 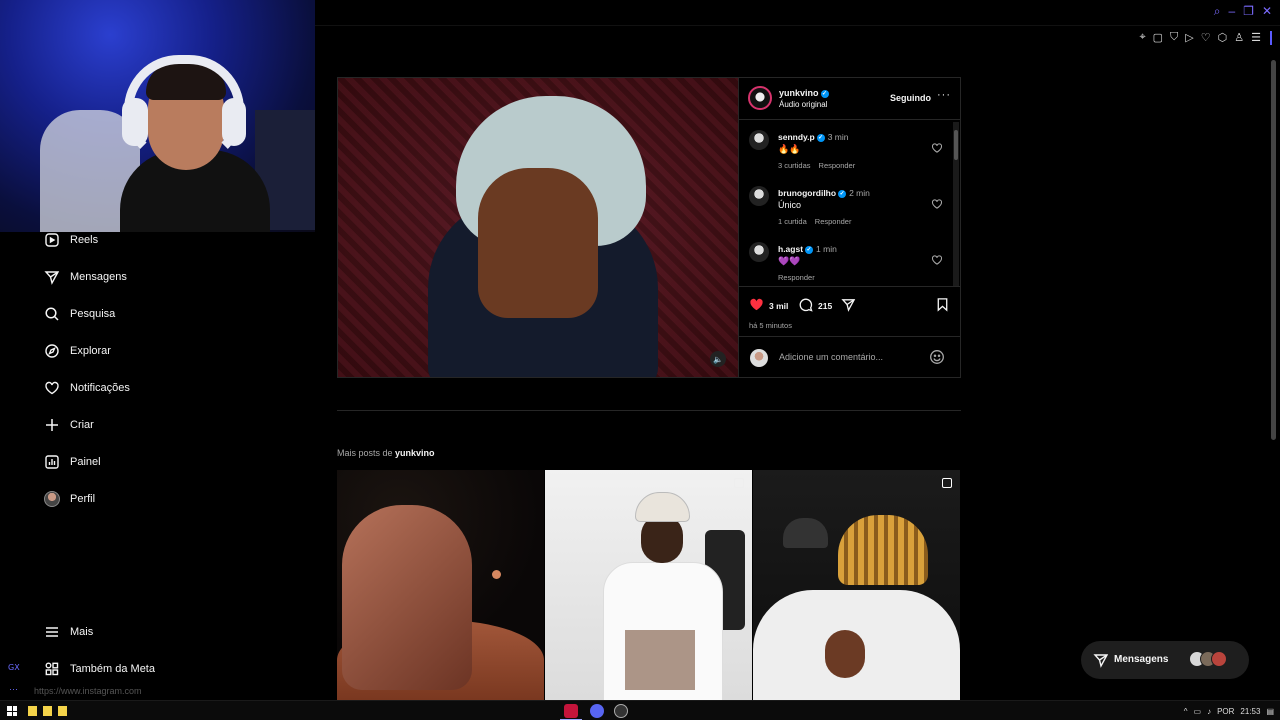 I want to click on verified-icon: ✓, so click(x=809, y=249).